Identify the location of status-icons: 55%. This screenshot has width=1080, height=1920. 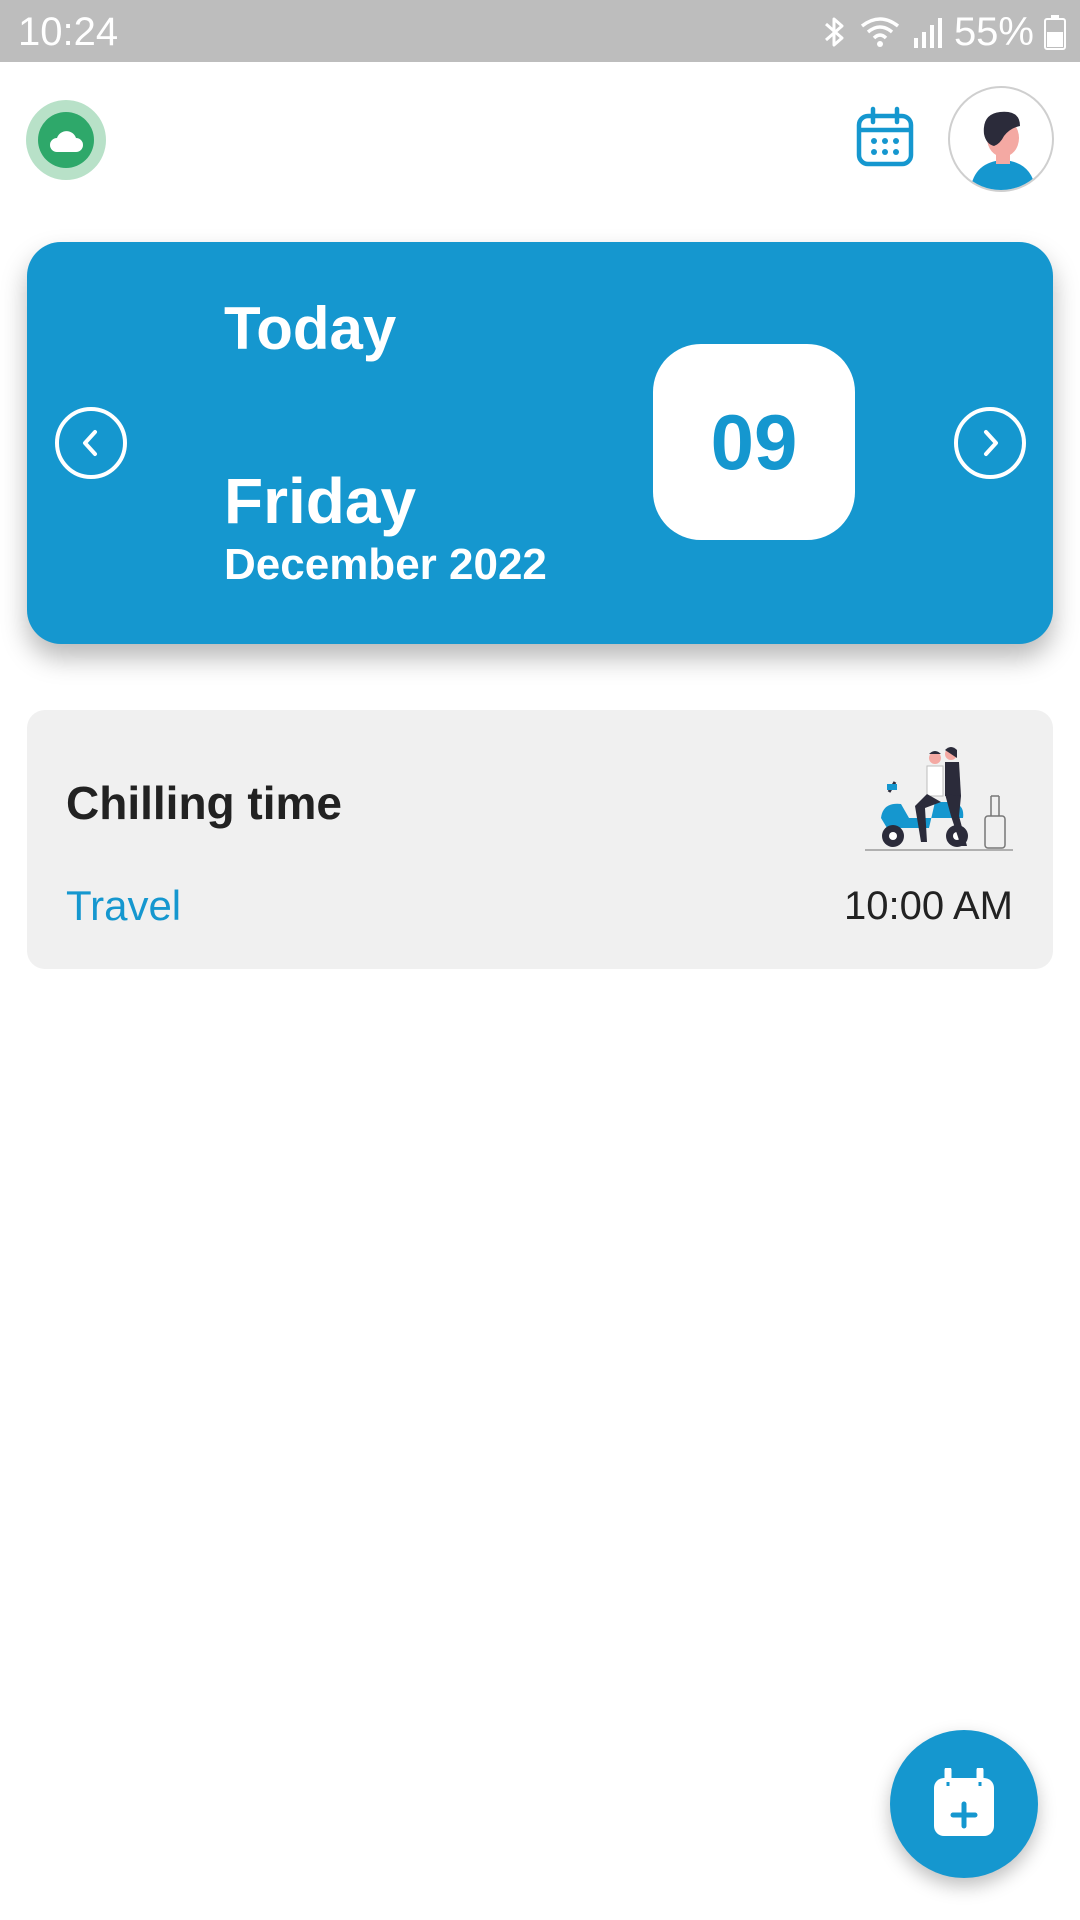
(939, 32).